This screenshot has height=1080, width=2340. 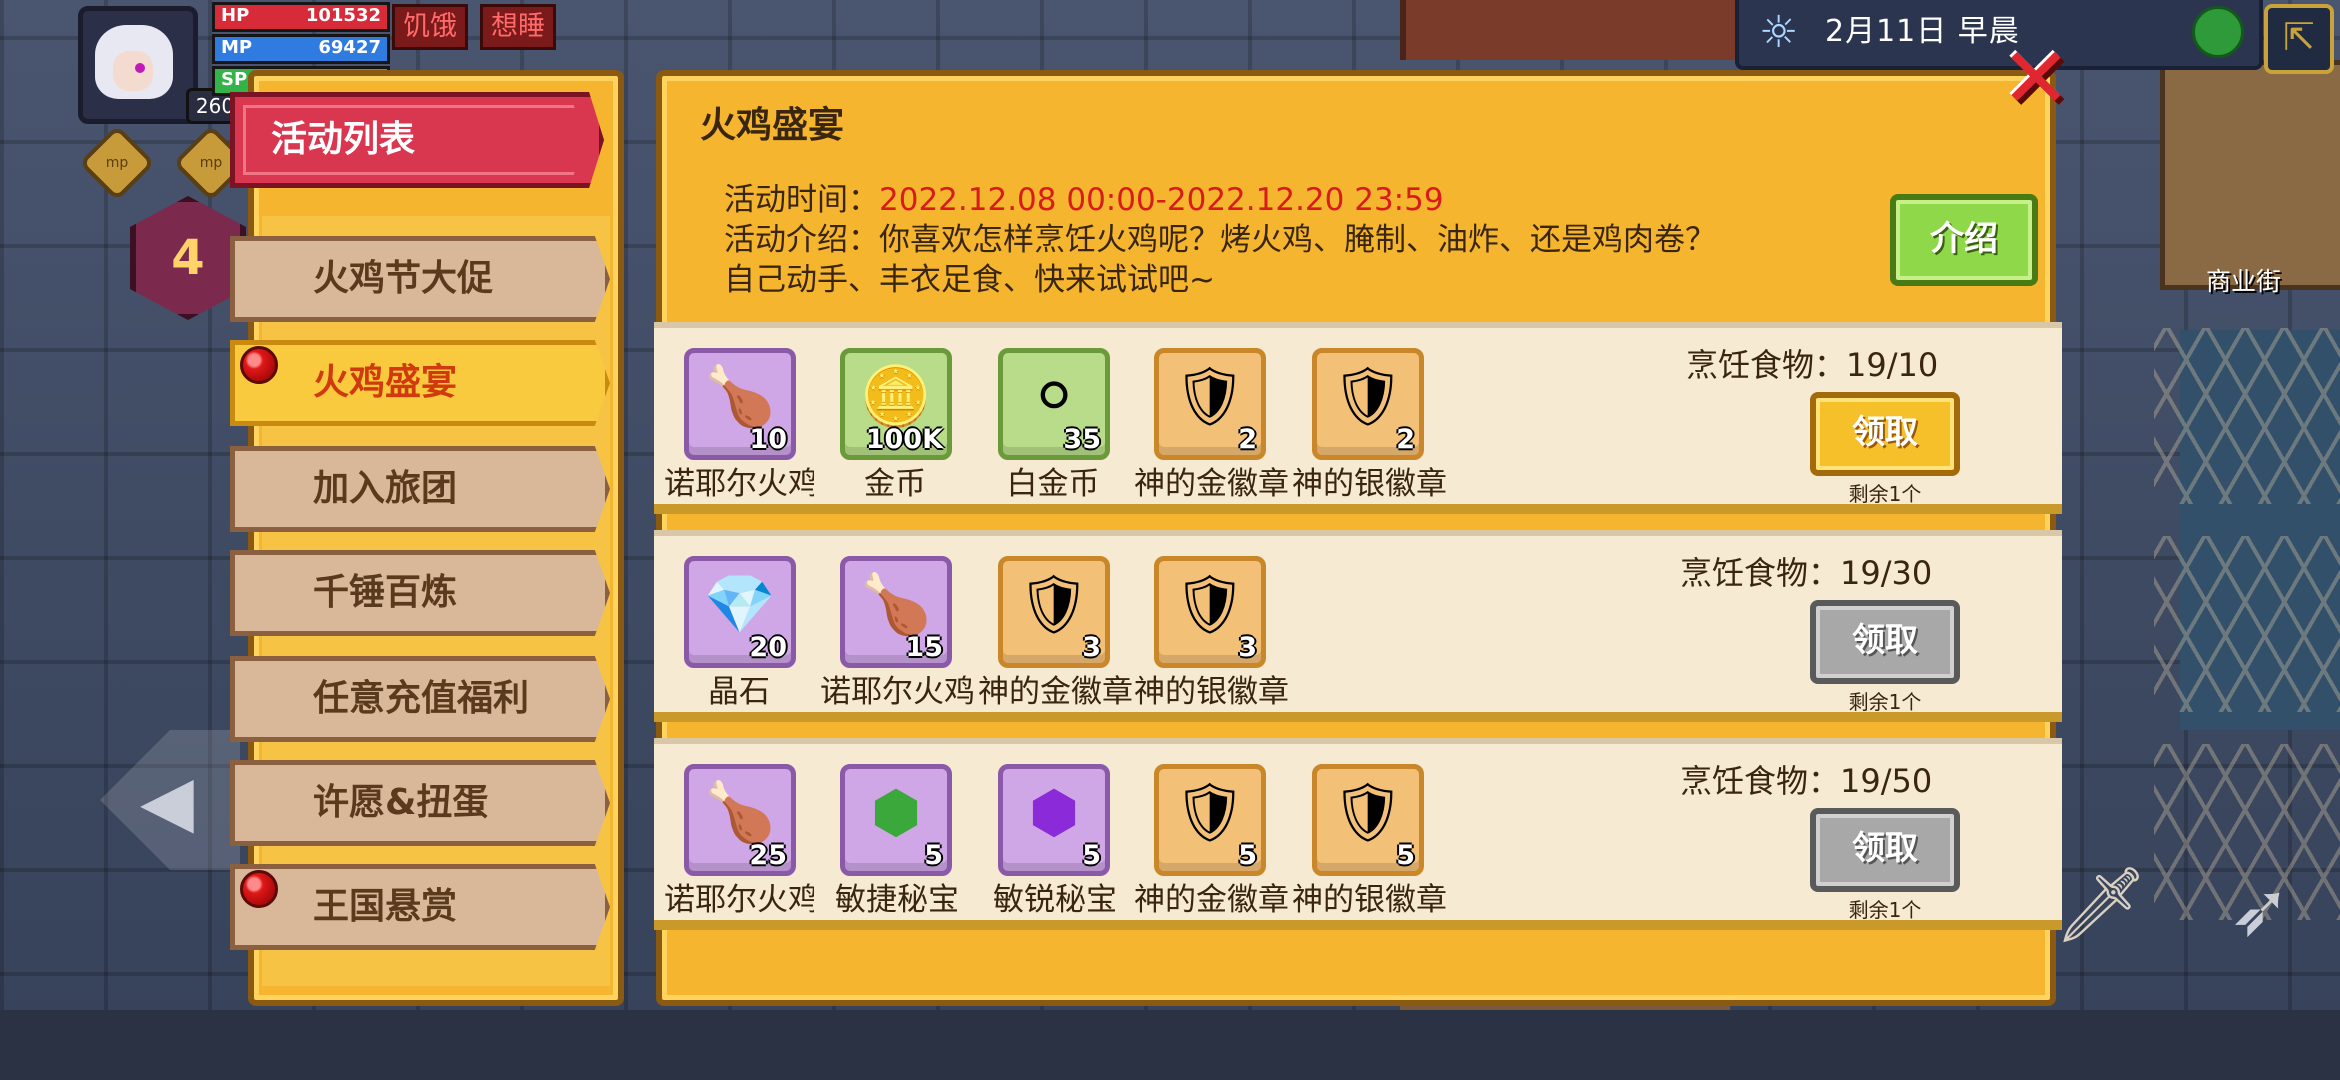 What do you see at coordinates (1210, 612) in the screenshot?
I see `silver-badge-icon: 🛡 3` at bounding box center [1210, 612].